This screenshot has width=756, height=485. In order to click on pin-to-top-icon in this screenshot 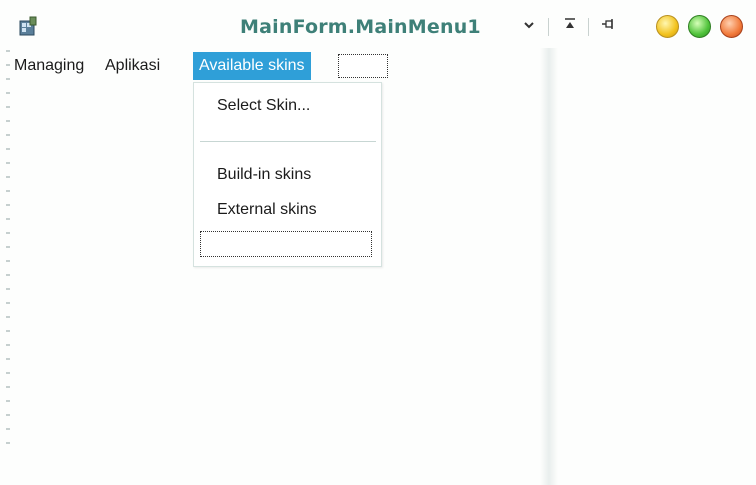, I will do `click(570, 27)`.